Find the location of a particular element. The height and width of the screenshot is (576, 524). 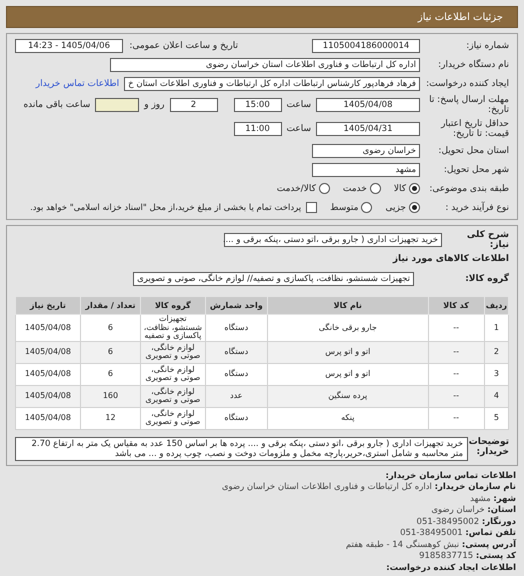

table-cell: 5 is located at coordinates (496, 418).